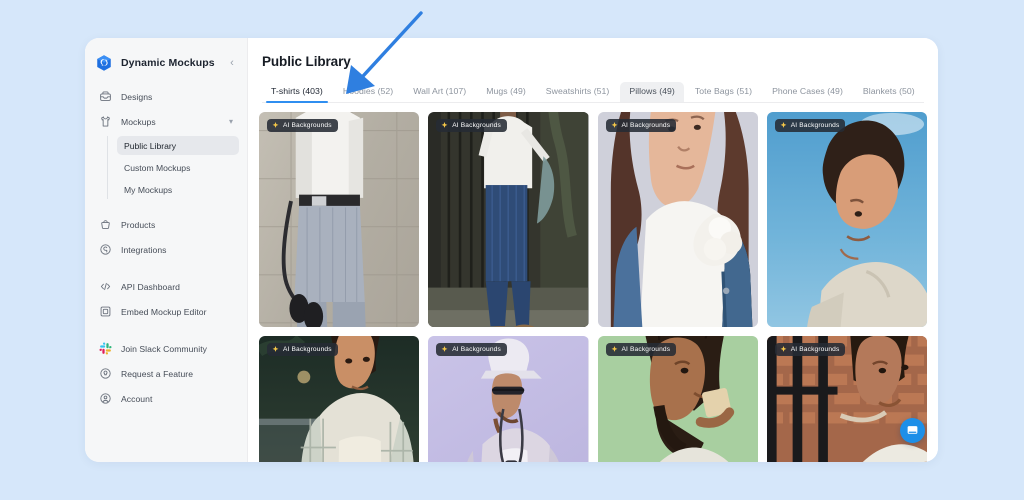 The width and height of the screenshot is (1024, 500). I want to click on lightbulb-pin-icon, so click(105, 373).